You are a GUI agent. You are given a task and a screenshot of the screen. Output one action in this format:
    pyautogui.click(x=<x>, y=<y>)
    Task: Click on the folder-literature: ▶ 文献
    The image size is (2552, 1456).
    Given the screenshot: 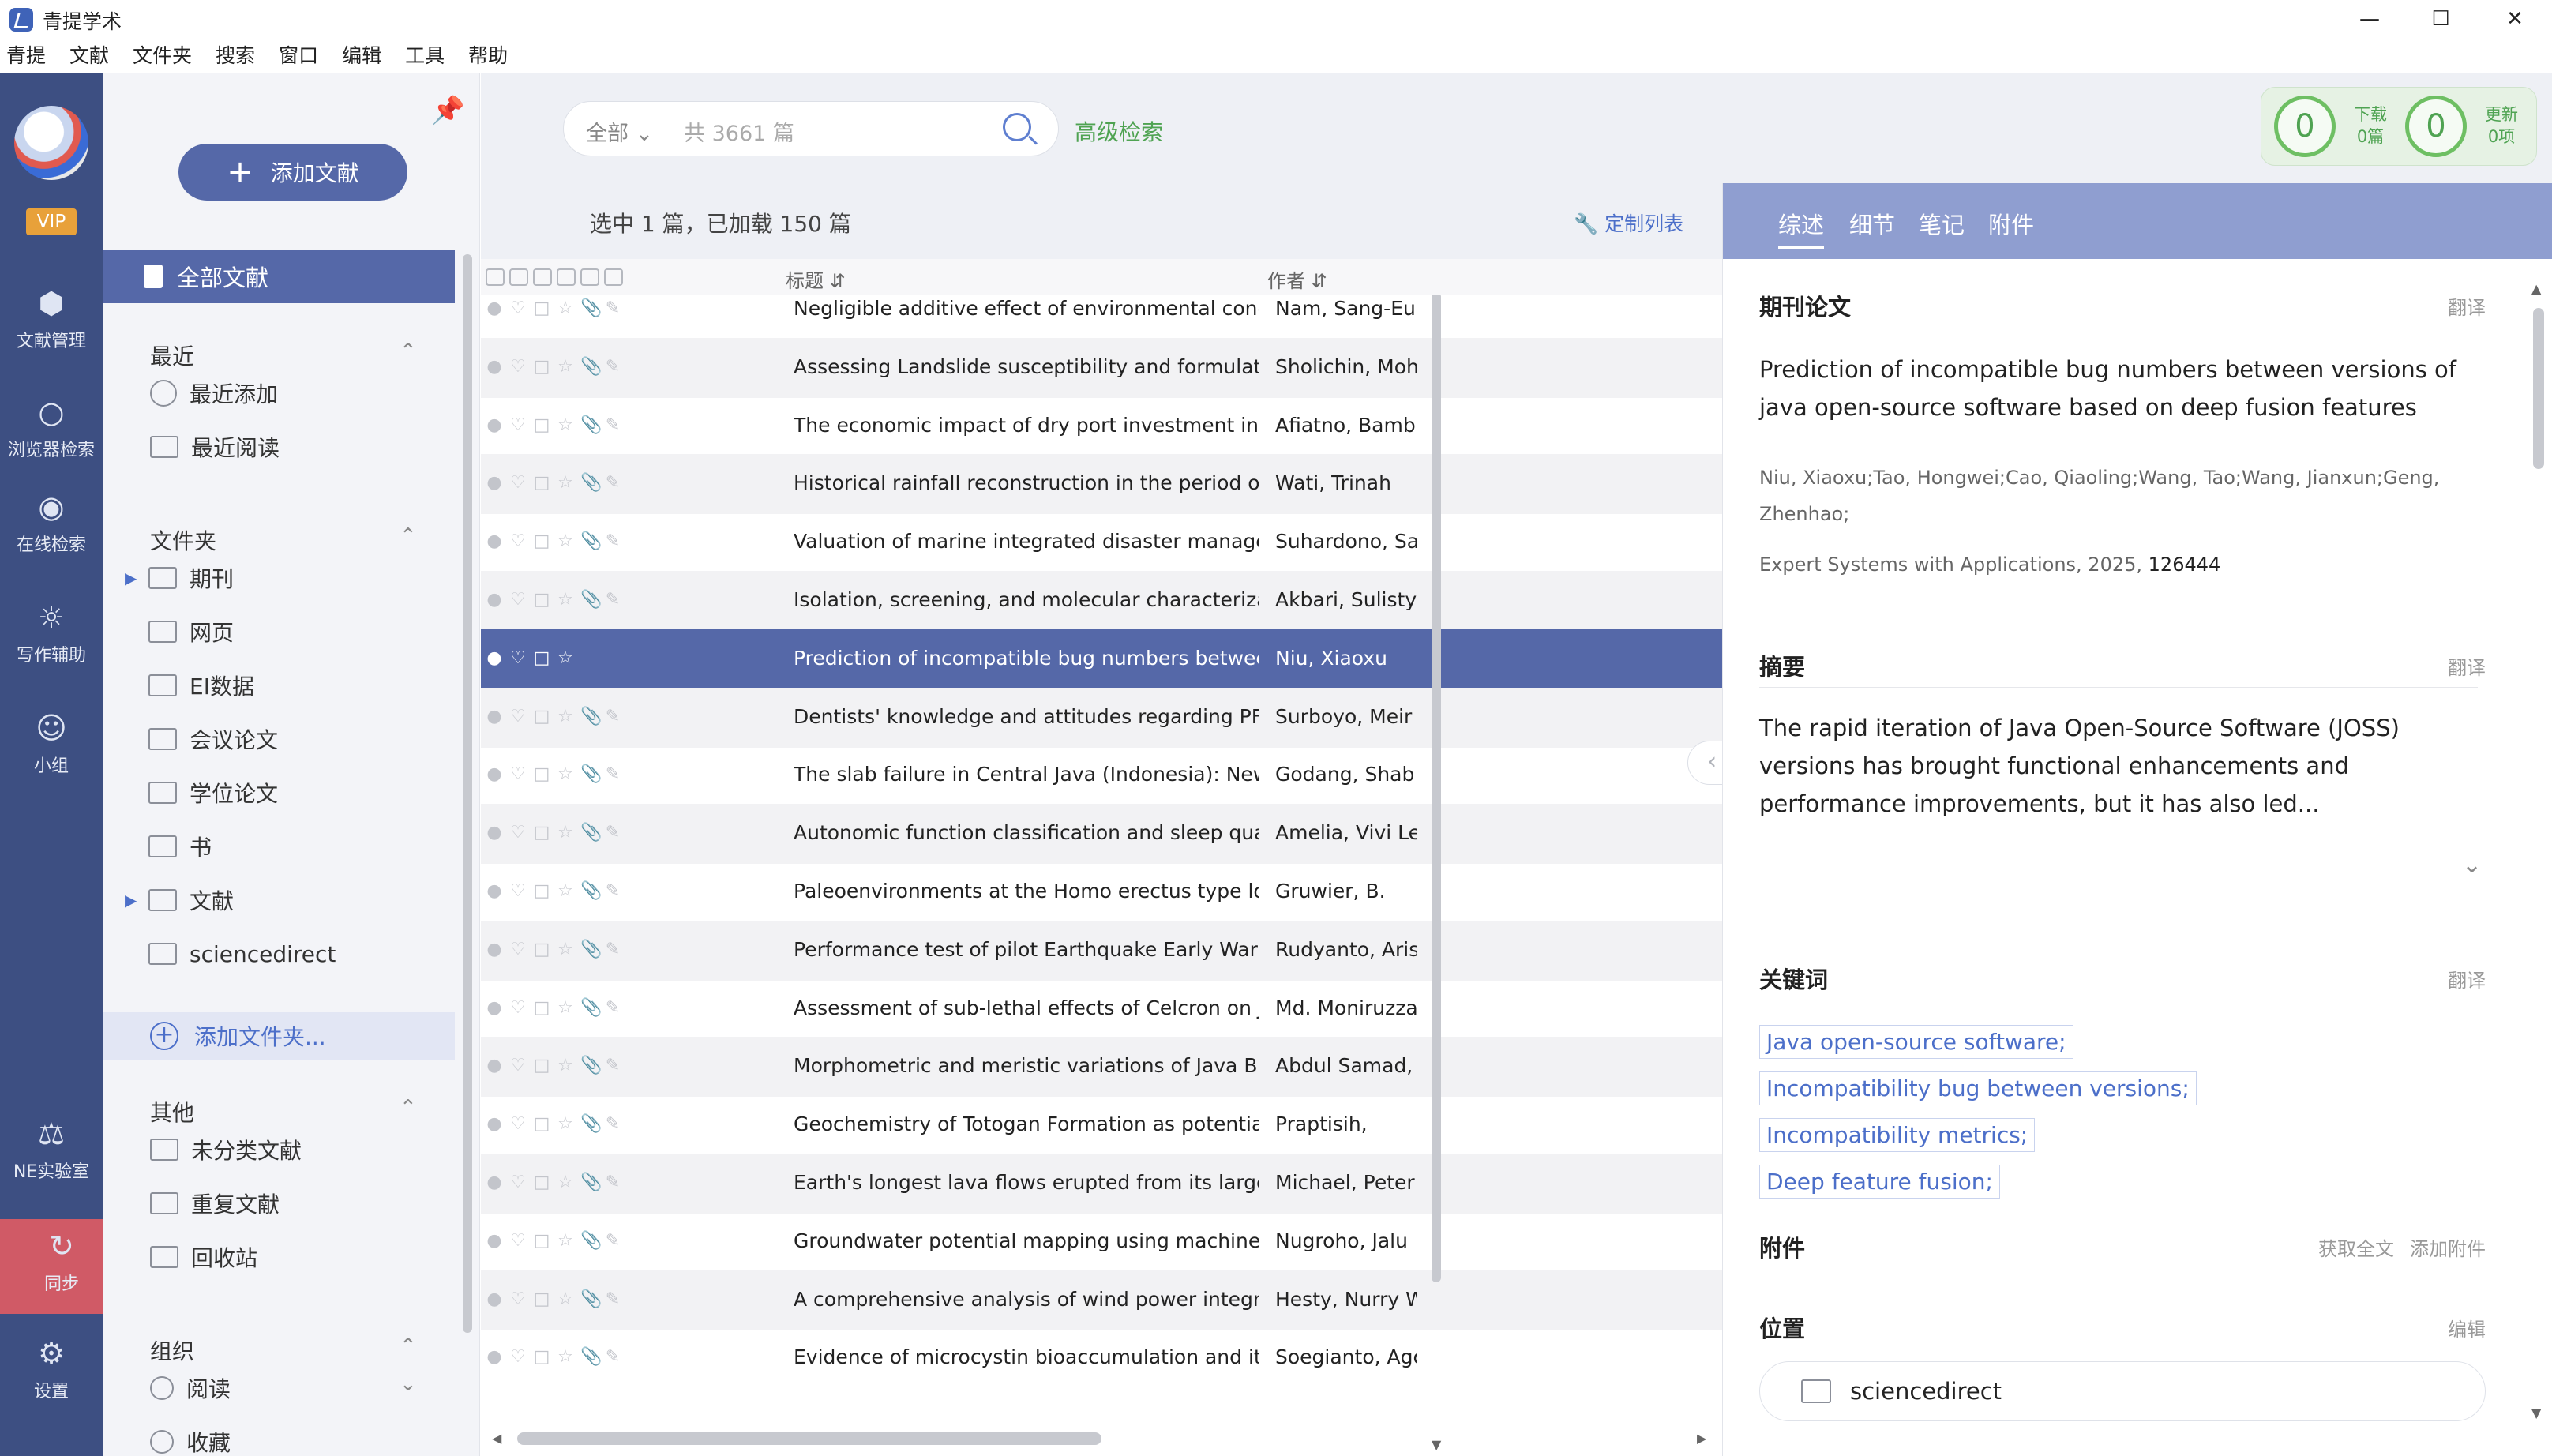 What is the action you would take?
    pyautogui.click(x=179, y=900)
    